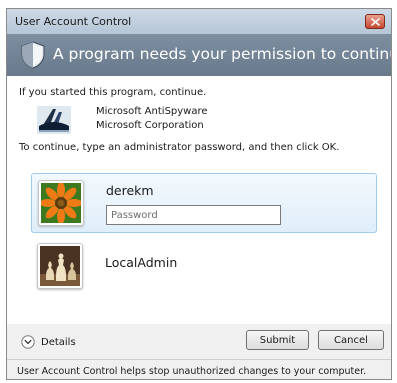  I want to click on chess-pieces-avatar-icon, so click(60, 266).